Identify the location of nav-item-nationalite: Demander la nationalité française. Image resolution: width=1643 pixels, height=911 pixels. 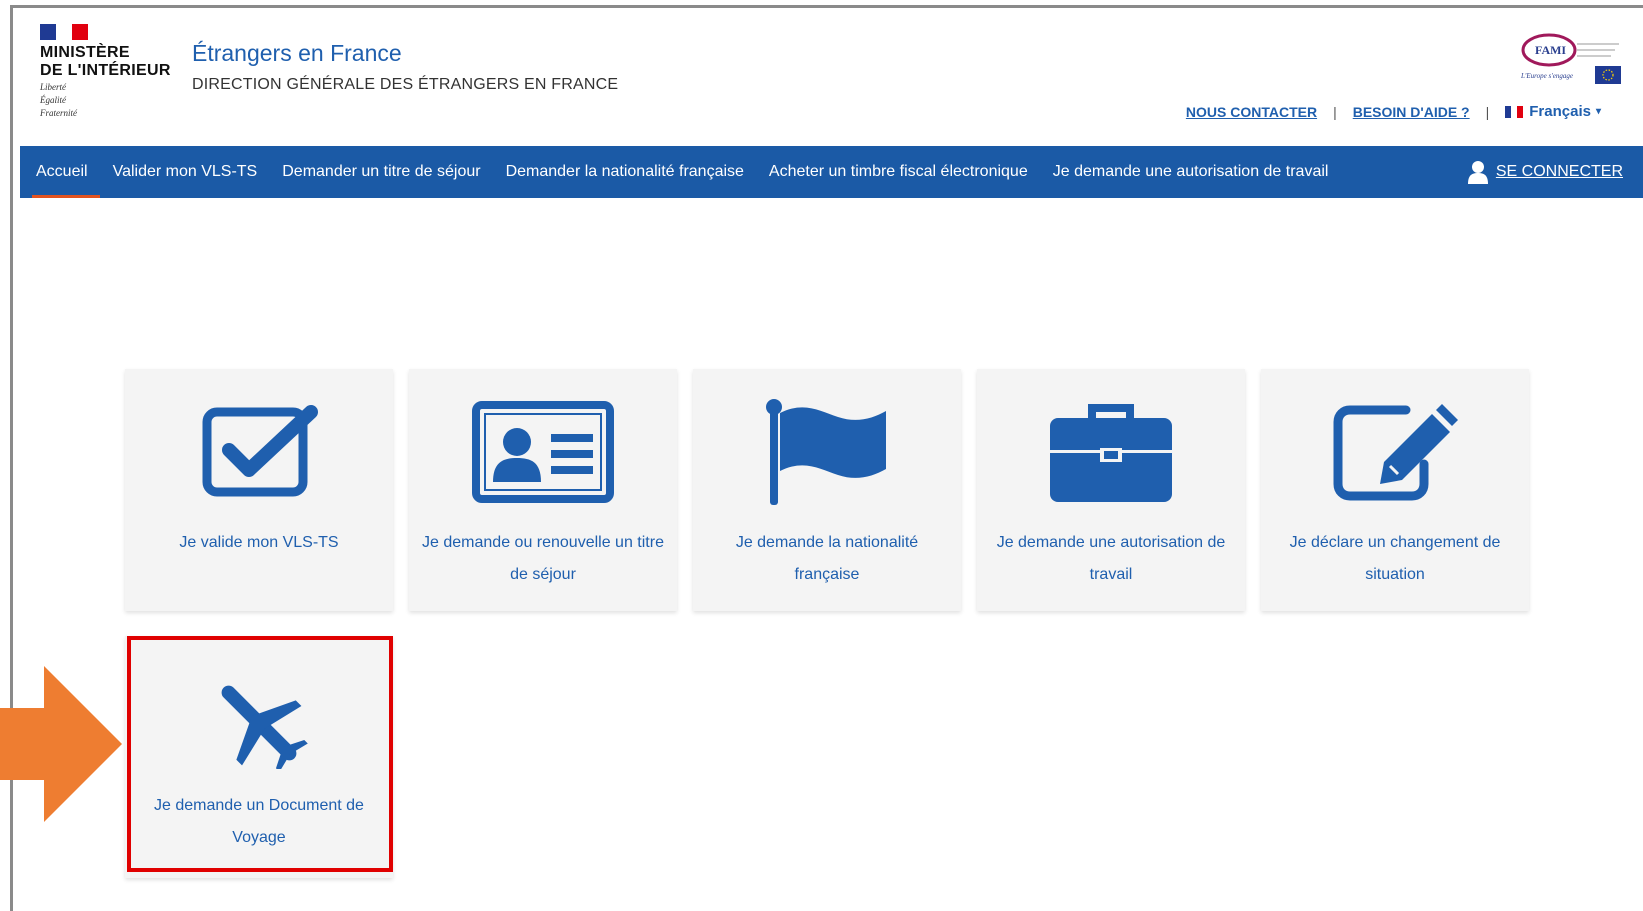
(625, 172).